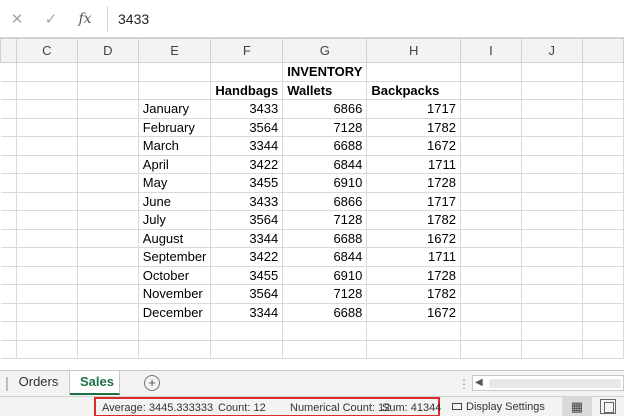 This screenshot has width=624, height=416. Describe the element at coordinates (325, 50) in the screenshot. I see `column-header-g: G` at that location.